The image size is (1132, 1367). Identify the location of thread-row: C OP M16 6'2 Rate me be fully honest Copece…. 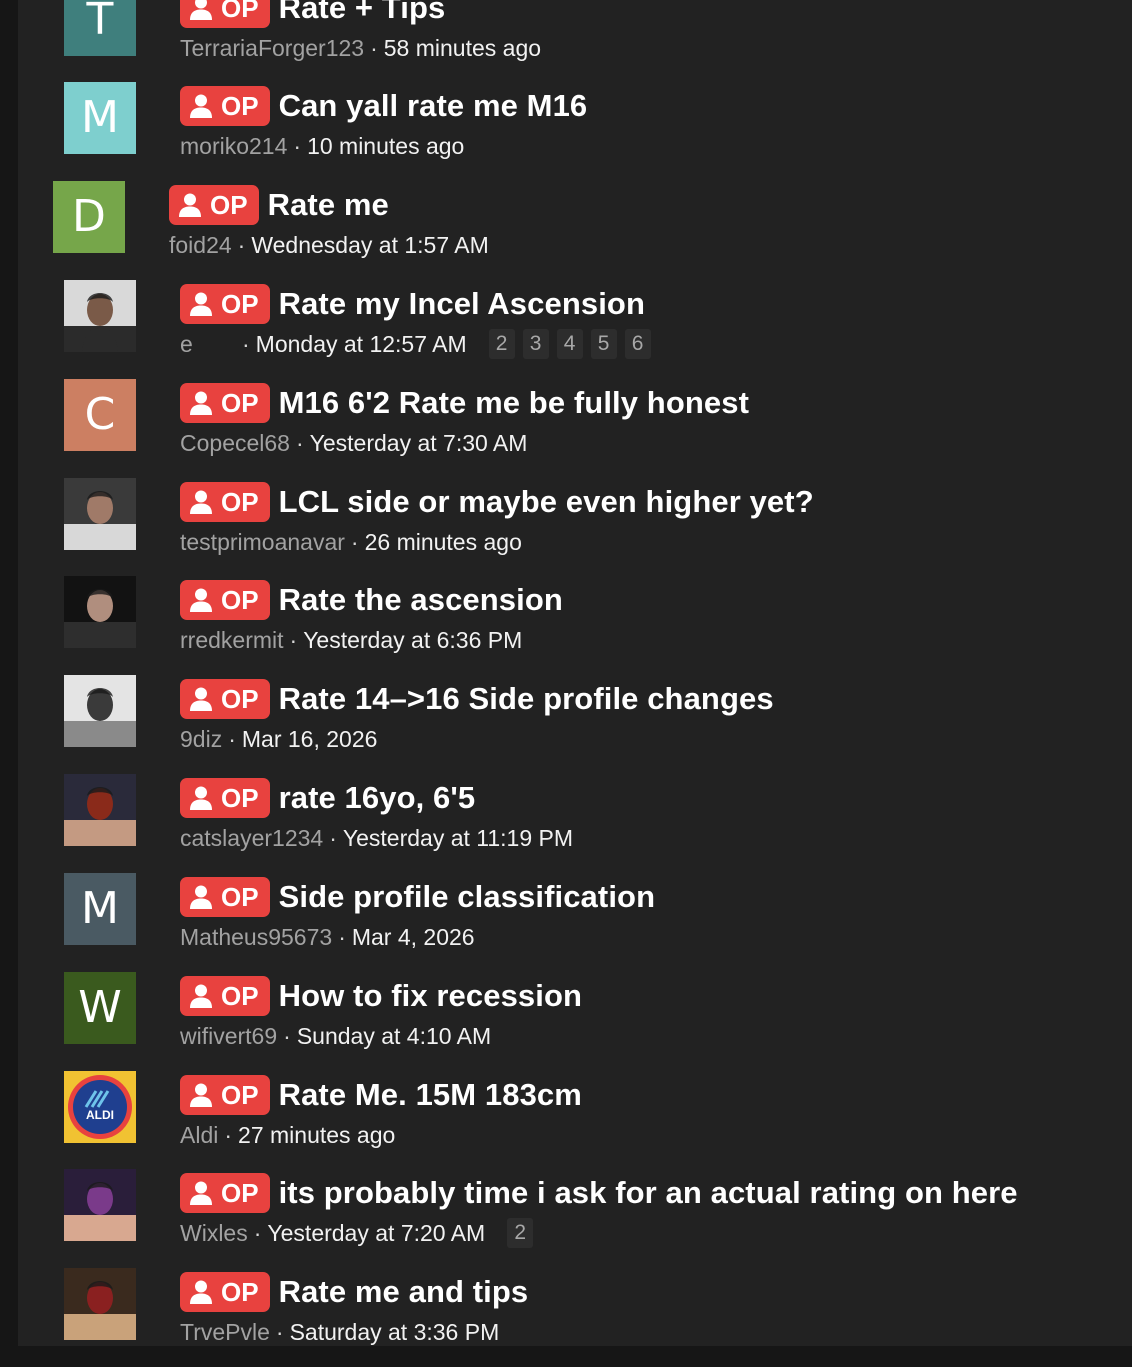
(575, 428).